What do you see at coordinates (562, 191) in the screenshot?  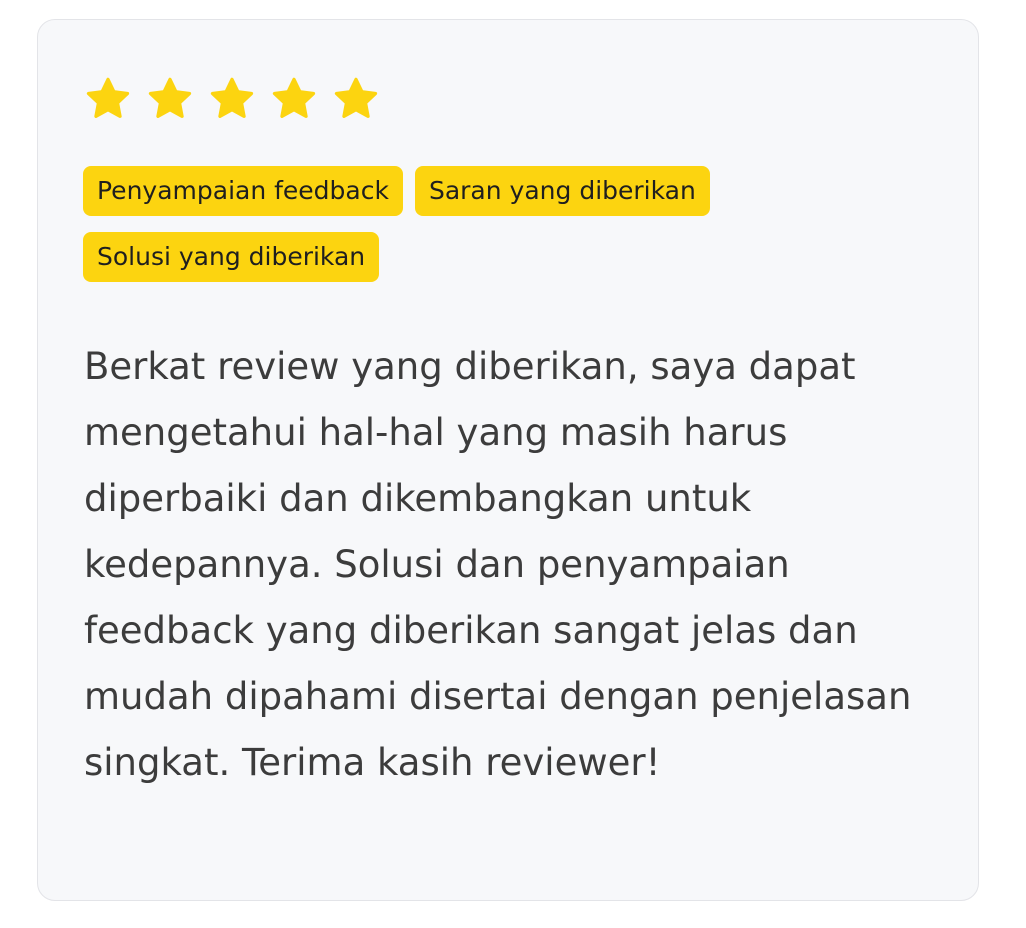 I see `tag-saran-yang-diberikan: Saran yang diberikan` at bounding box center [562, 191].